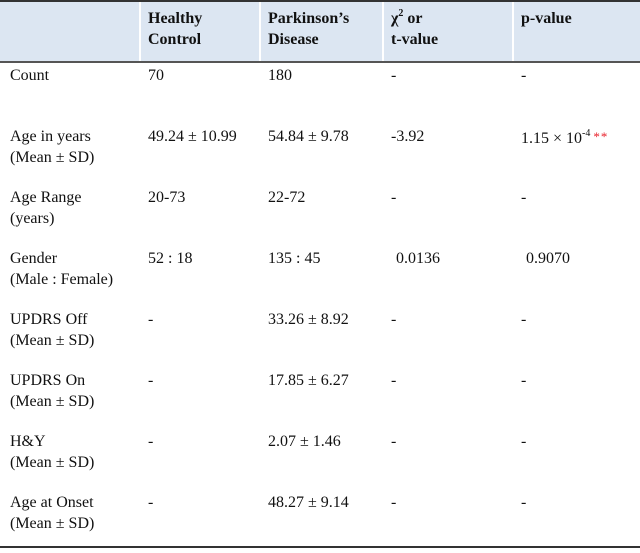 Image resolution: width=640 pixels, height=553 pixels. What do you see at coordinates (308, 380) in the screenshot?
I see `cell-parkinsons: 17.85 ± 6.27` at bounding box center [308, 380].